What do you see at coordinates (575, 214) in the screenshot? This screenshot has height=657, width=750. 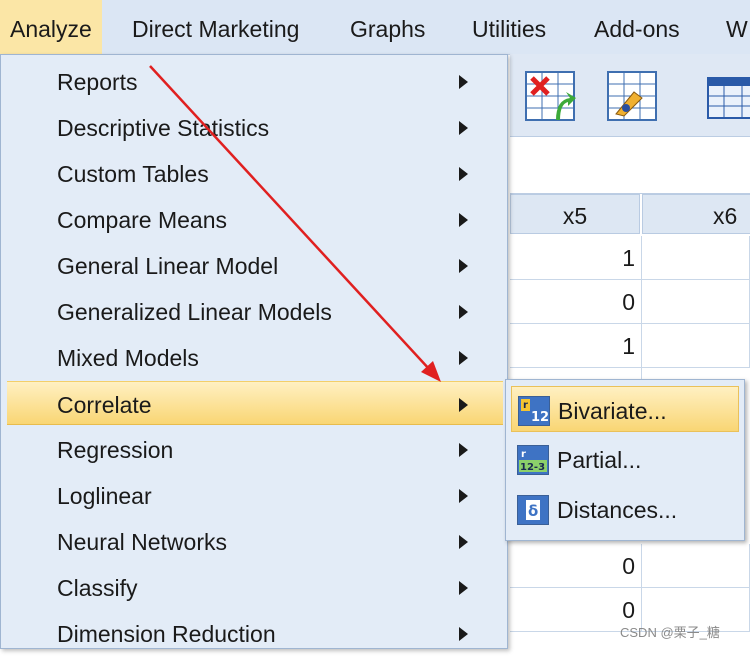 I see `column-header-x5: x5` at bounding box center [575, 214].